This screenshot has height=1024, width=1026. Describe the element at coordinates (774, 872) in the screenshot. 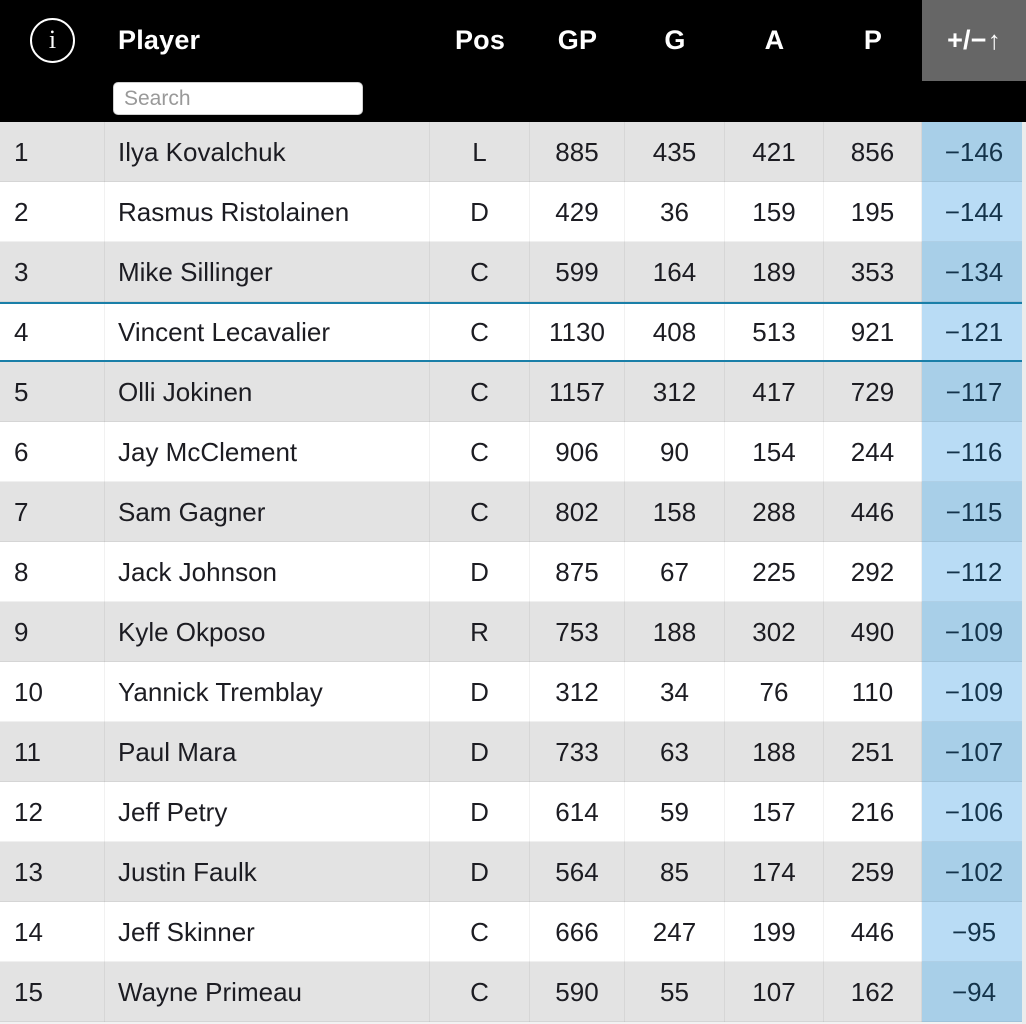

I see `cell-a: 174` at that location.